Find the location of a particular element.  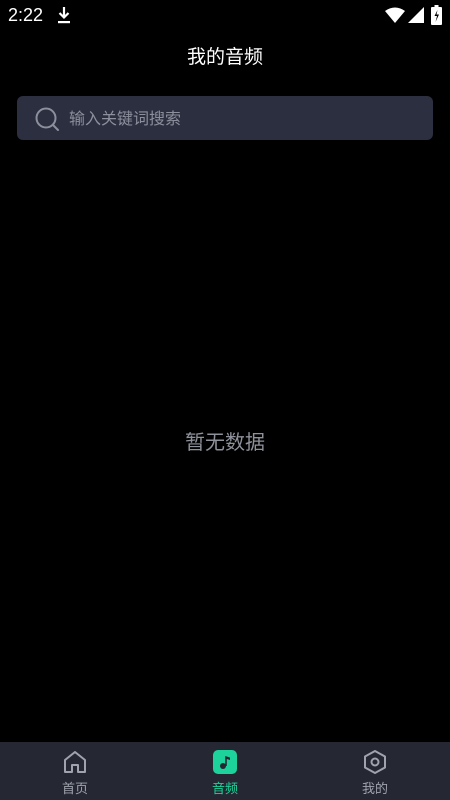

music-note-icon is located at coordinates (225, 762).